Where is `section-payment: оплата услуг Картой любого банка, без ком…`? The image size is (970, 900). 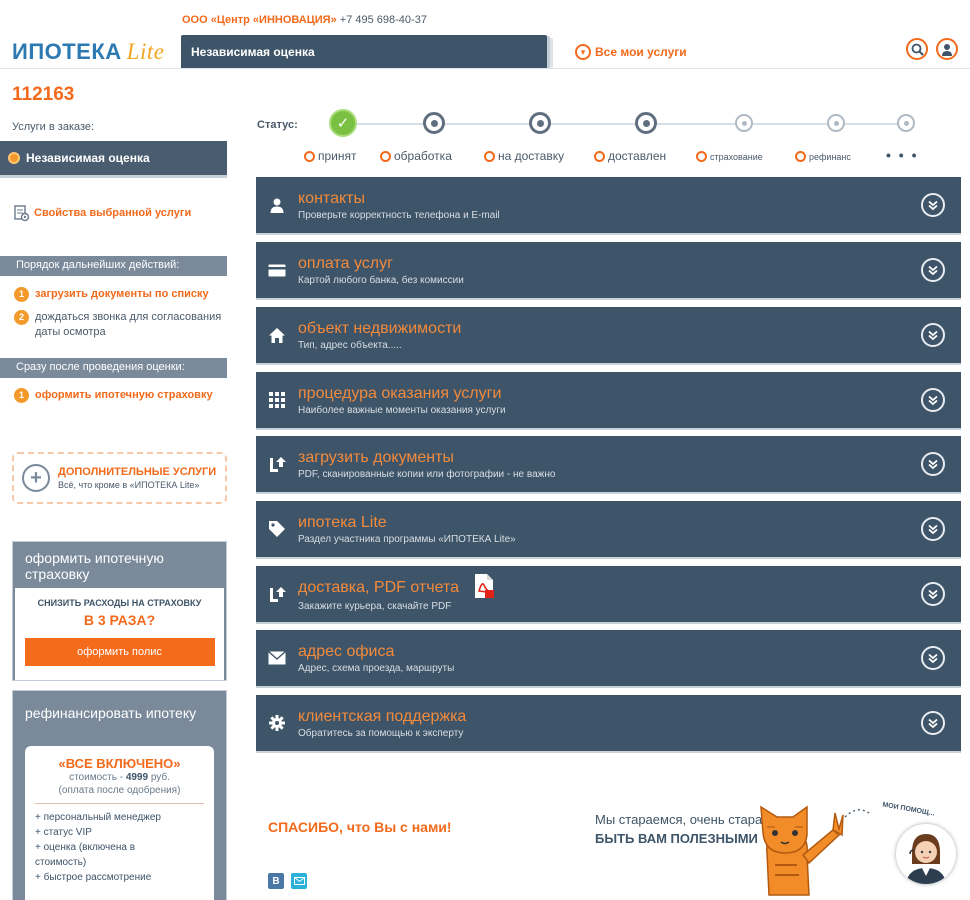
section-payment: оплата услуг Картой любого банка, без ком… is located at coordinates (608, 270).